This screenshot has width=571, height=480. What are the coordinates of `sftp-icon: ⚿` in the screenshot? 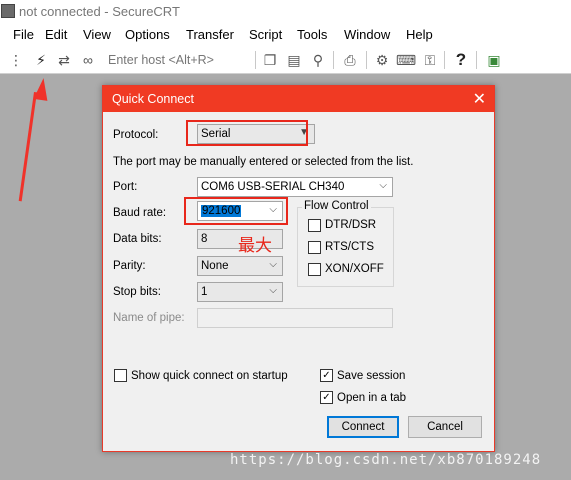 It's located at (430, 60).